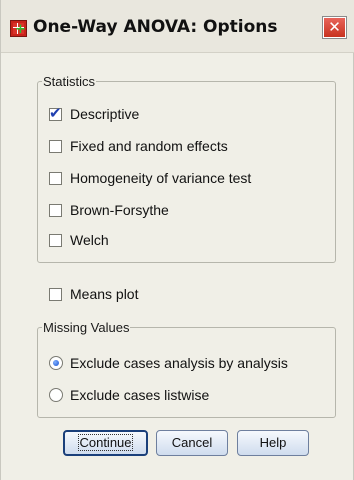 Image resolution: width=354 pixels, height=480 pixels. I want to click on exclude-analysis-radio, so click(56, 363).